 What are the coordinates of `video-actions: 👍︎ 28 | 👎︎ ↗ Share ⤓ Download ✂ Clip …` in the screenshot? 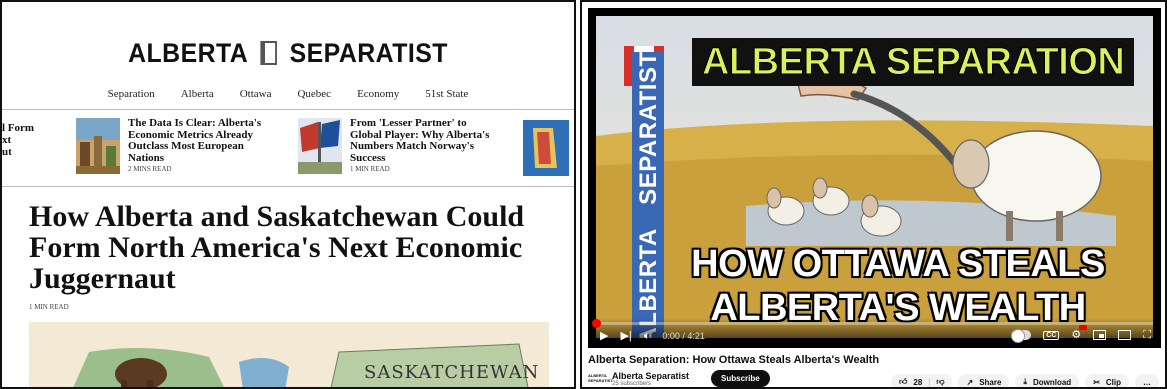 It's located at (1025, 380).